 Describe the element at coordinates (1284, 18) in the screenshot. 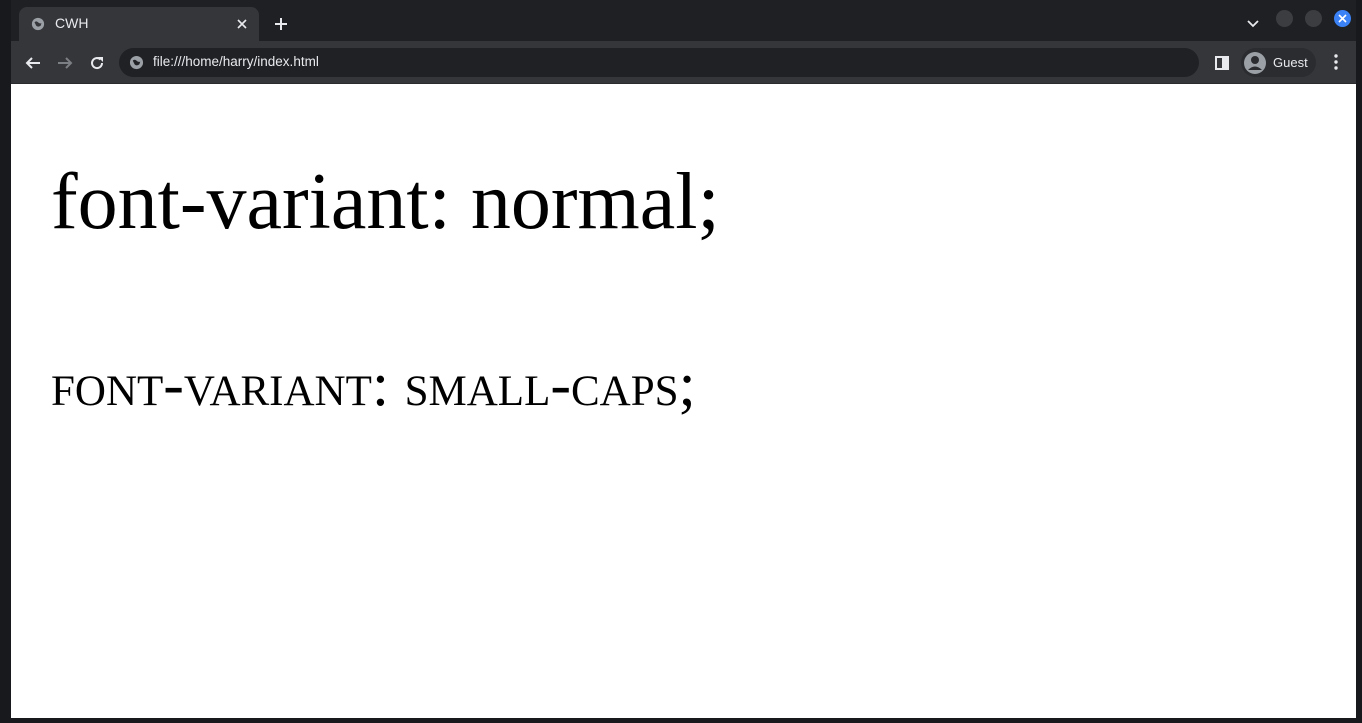

I see `window-minimize-button` at that location.